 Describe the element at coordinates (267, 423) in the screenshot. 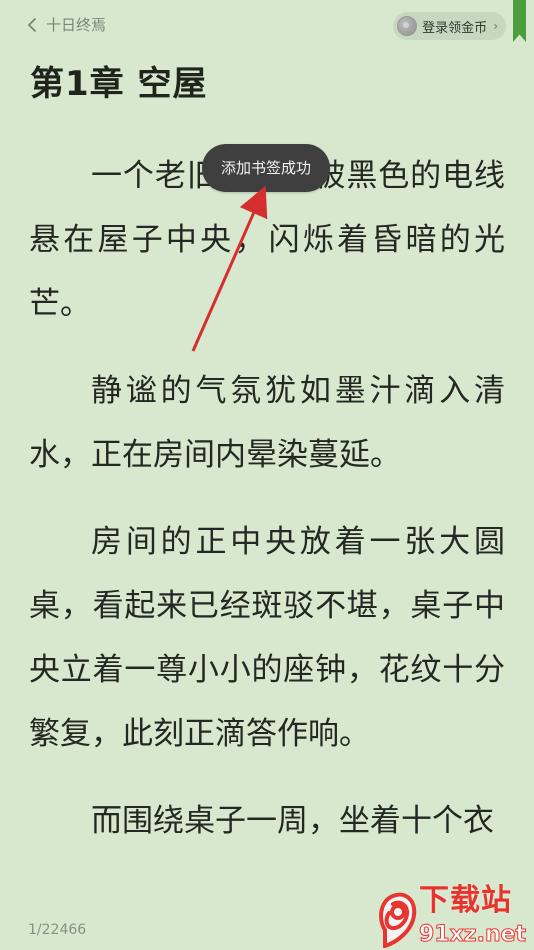

I see `paragraph: 静谧的气氛犹如墨汁滴入清水，正在房间内晕染蔓延。` at that location.